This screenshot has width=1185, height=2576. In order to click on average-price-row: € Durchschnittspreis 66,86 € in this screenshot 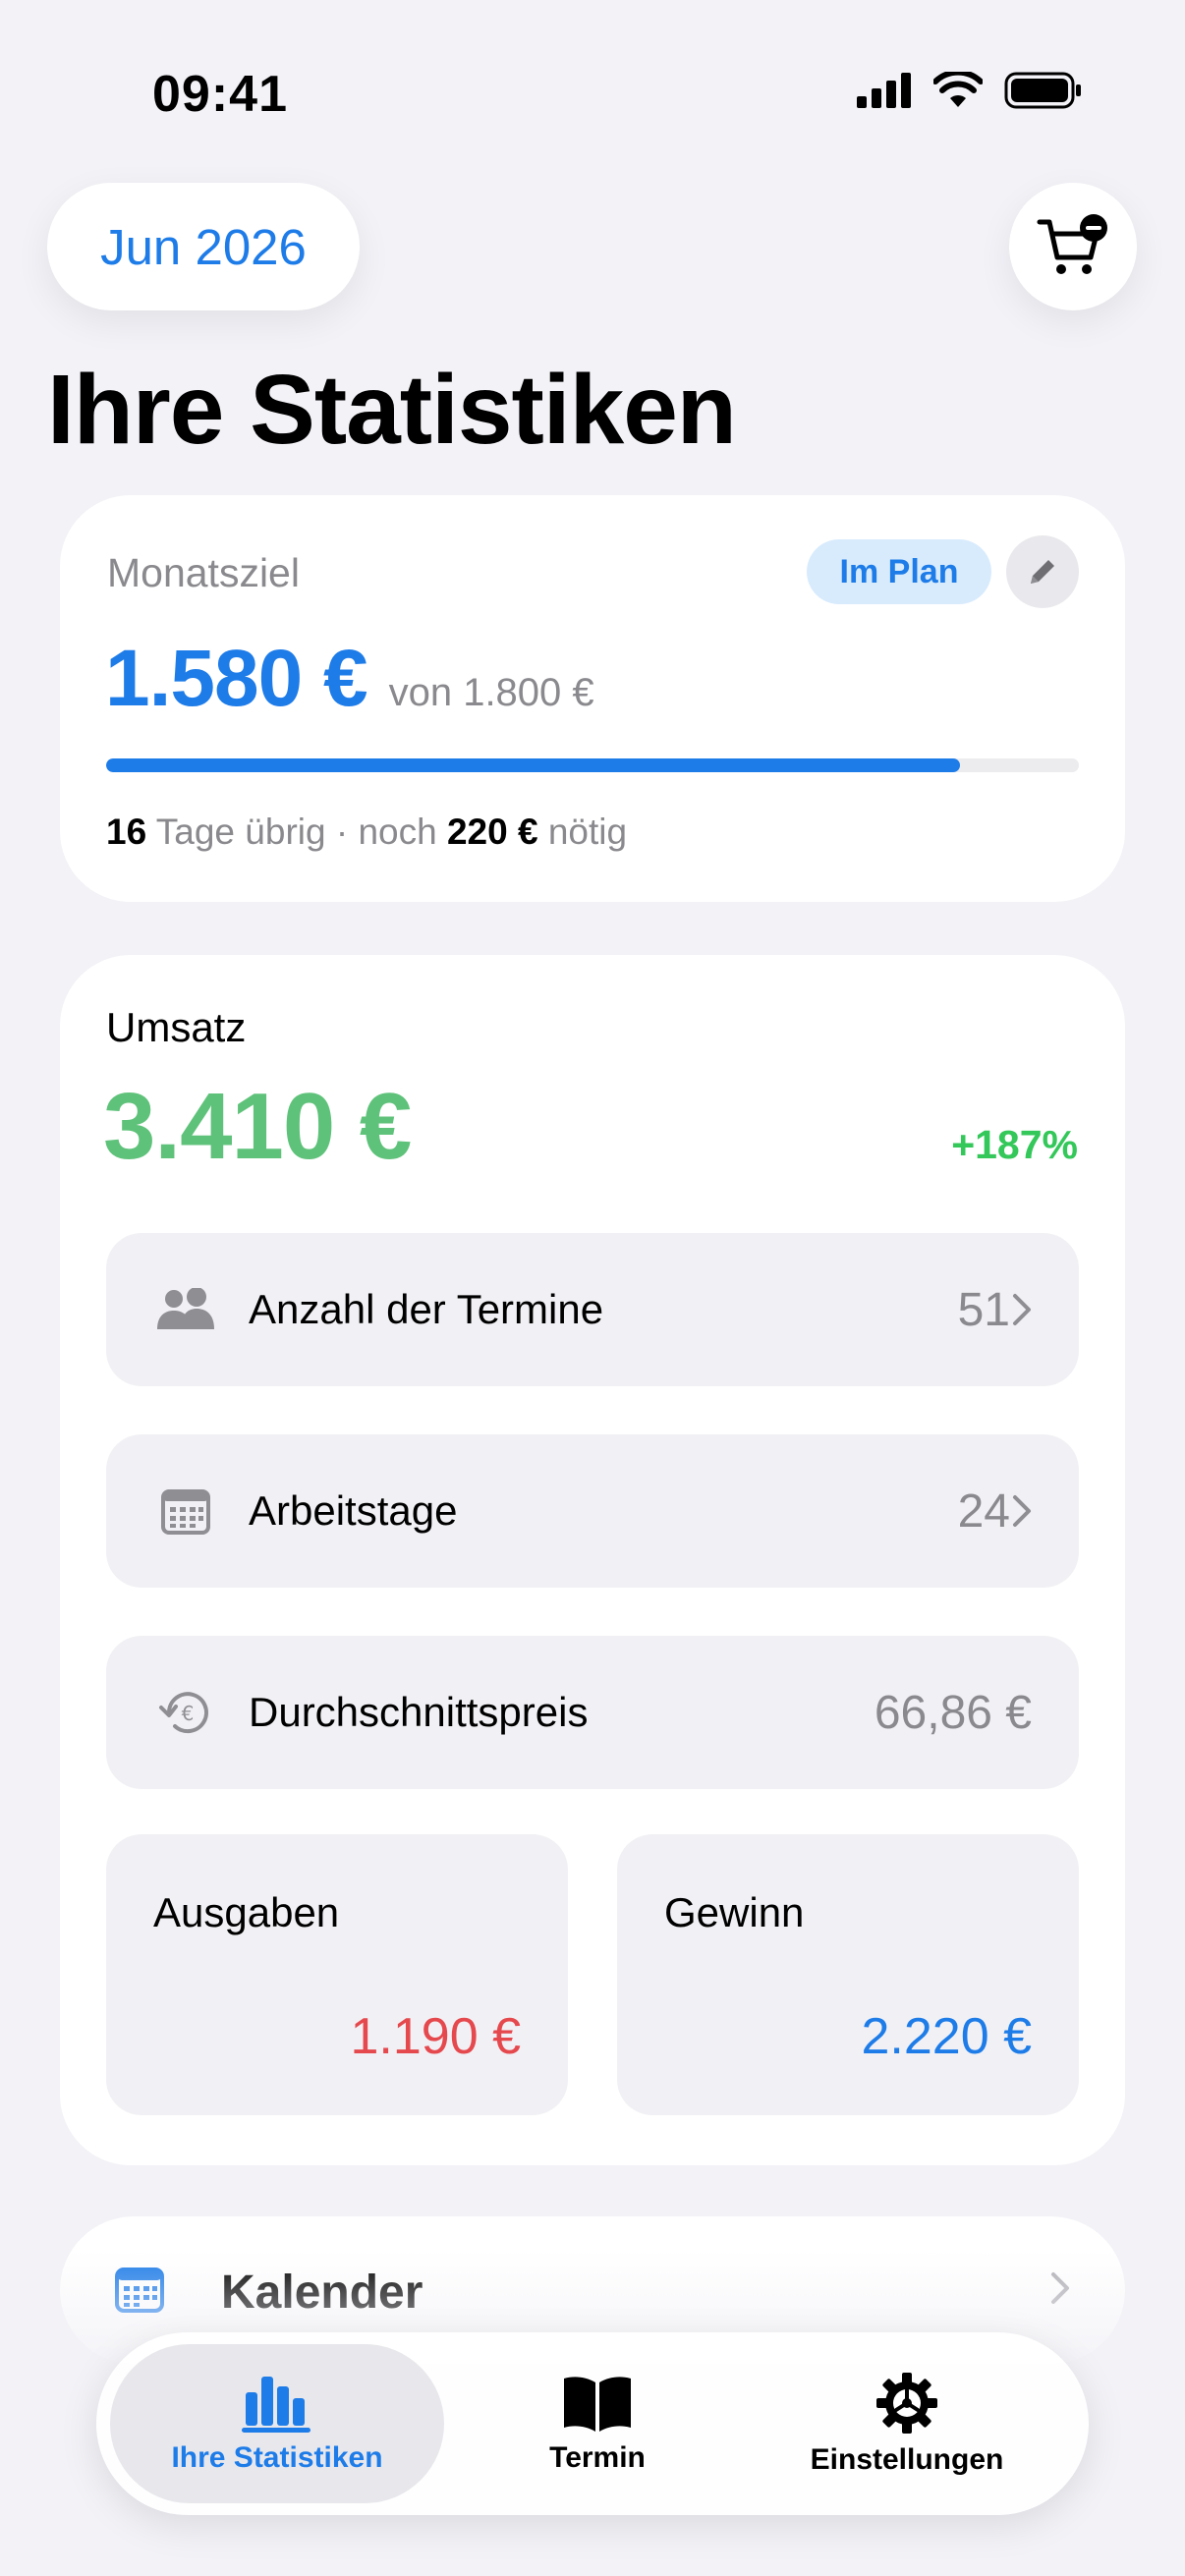, I will do `click(592, 1712)`.